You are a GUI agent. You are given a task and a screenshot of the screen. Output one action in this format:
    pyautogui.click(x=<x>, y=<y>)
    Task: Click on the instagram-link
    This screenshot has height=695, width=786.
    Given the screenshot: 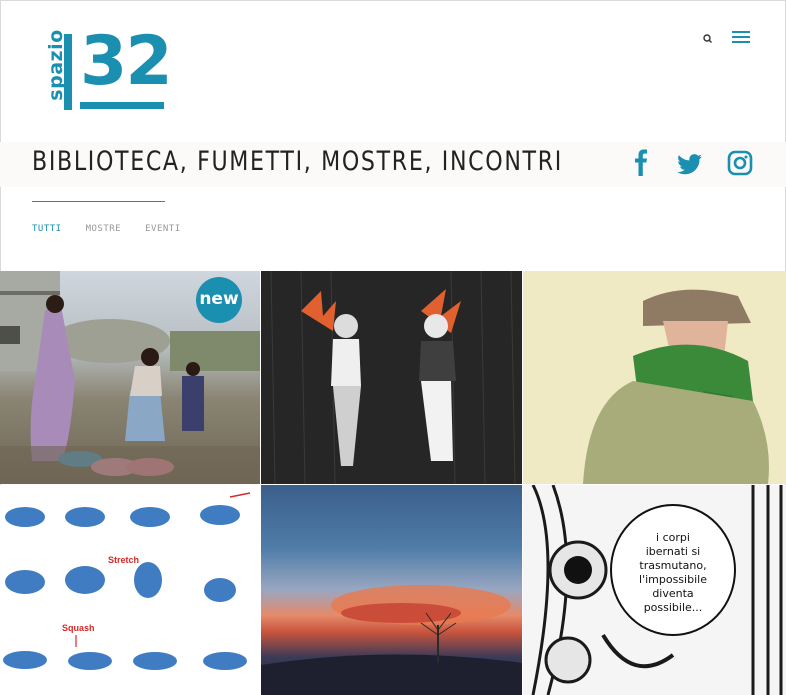 What is the action you would take?
    pyautogui.click(x=740, y=163)
    